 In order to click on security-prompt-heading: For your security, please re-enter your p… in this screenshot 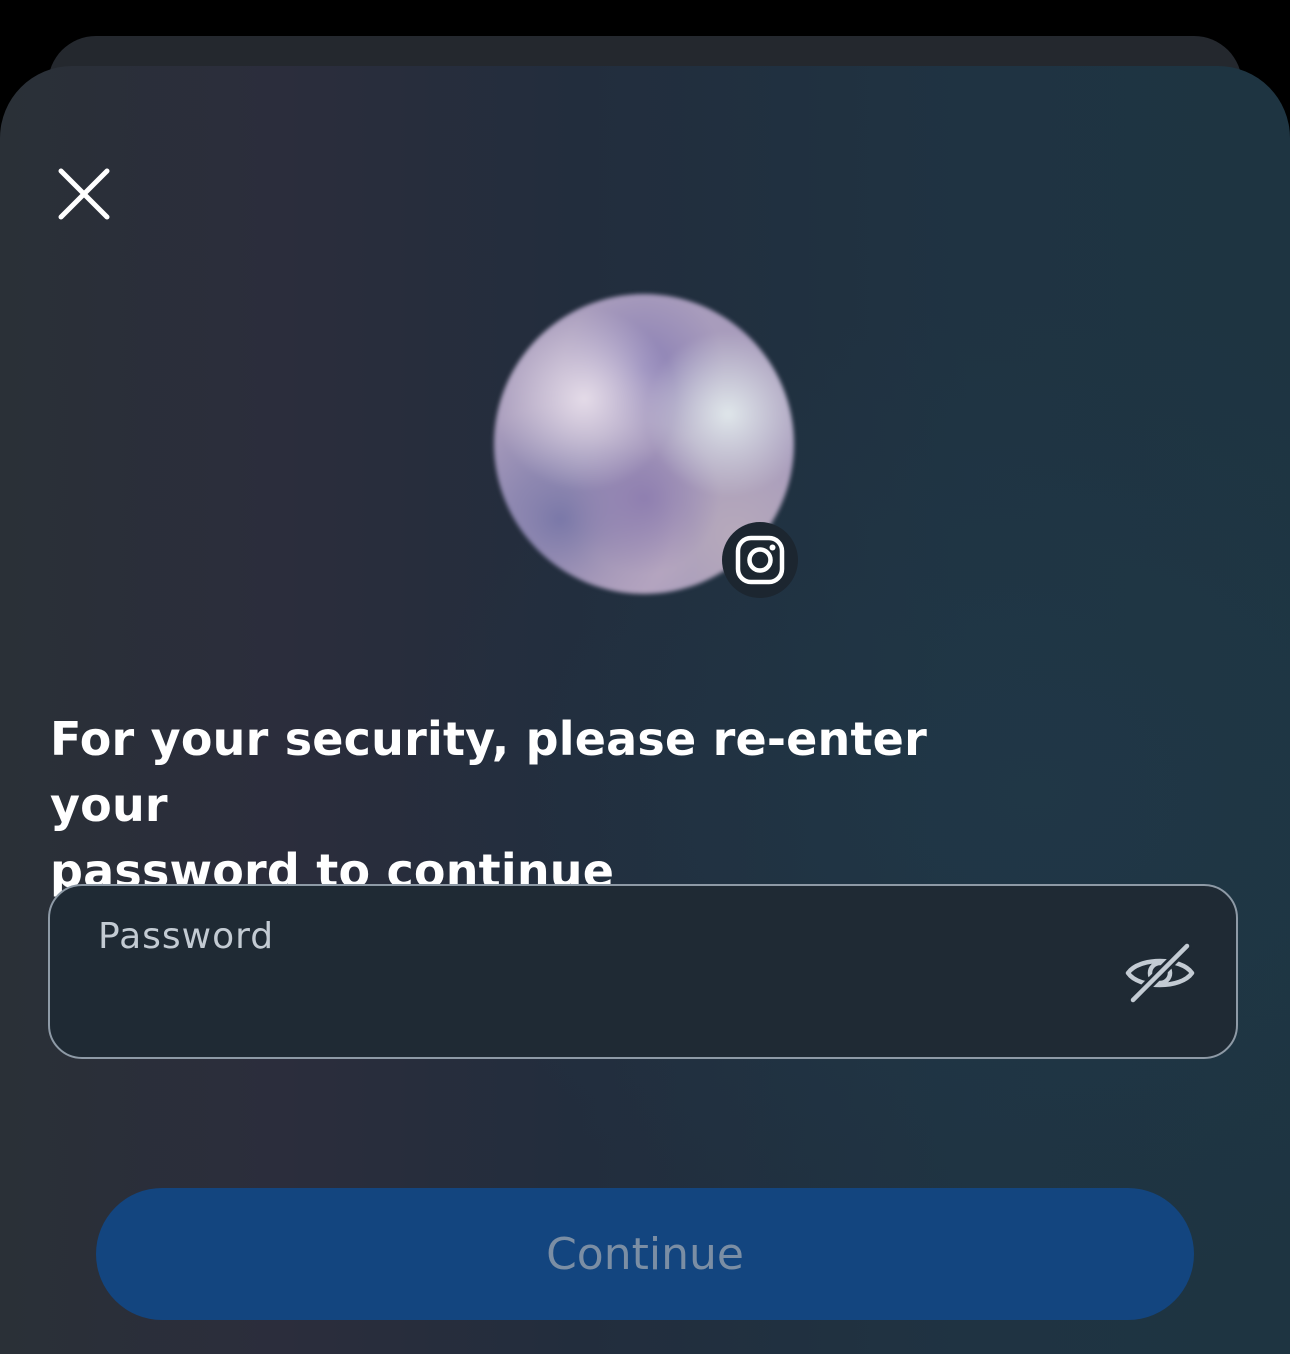, I will do `click(550, 805)`.